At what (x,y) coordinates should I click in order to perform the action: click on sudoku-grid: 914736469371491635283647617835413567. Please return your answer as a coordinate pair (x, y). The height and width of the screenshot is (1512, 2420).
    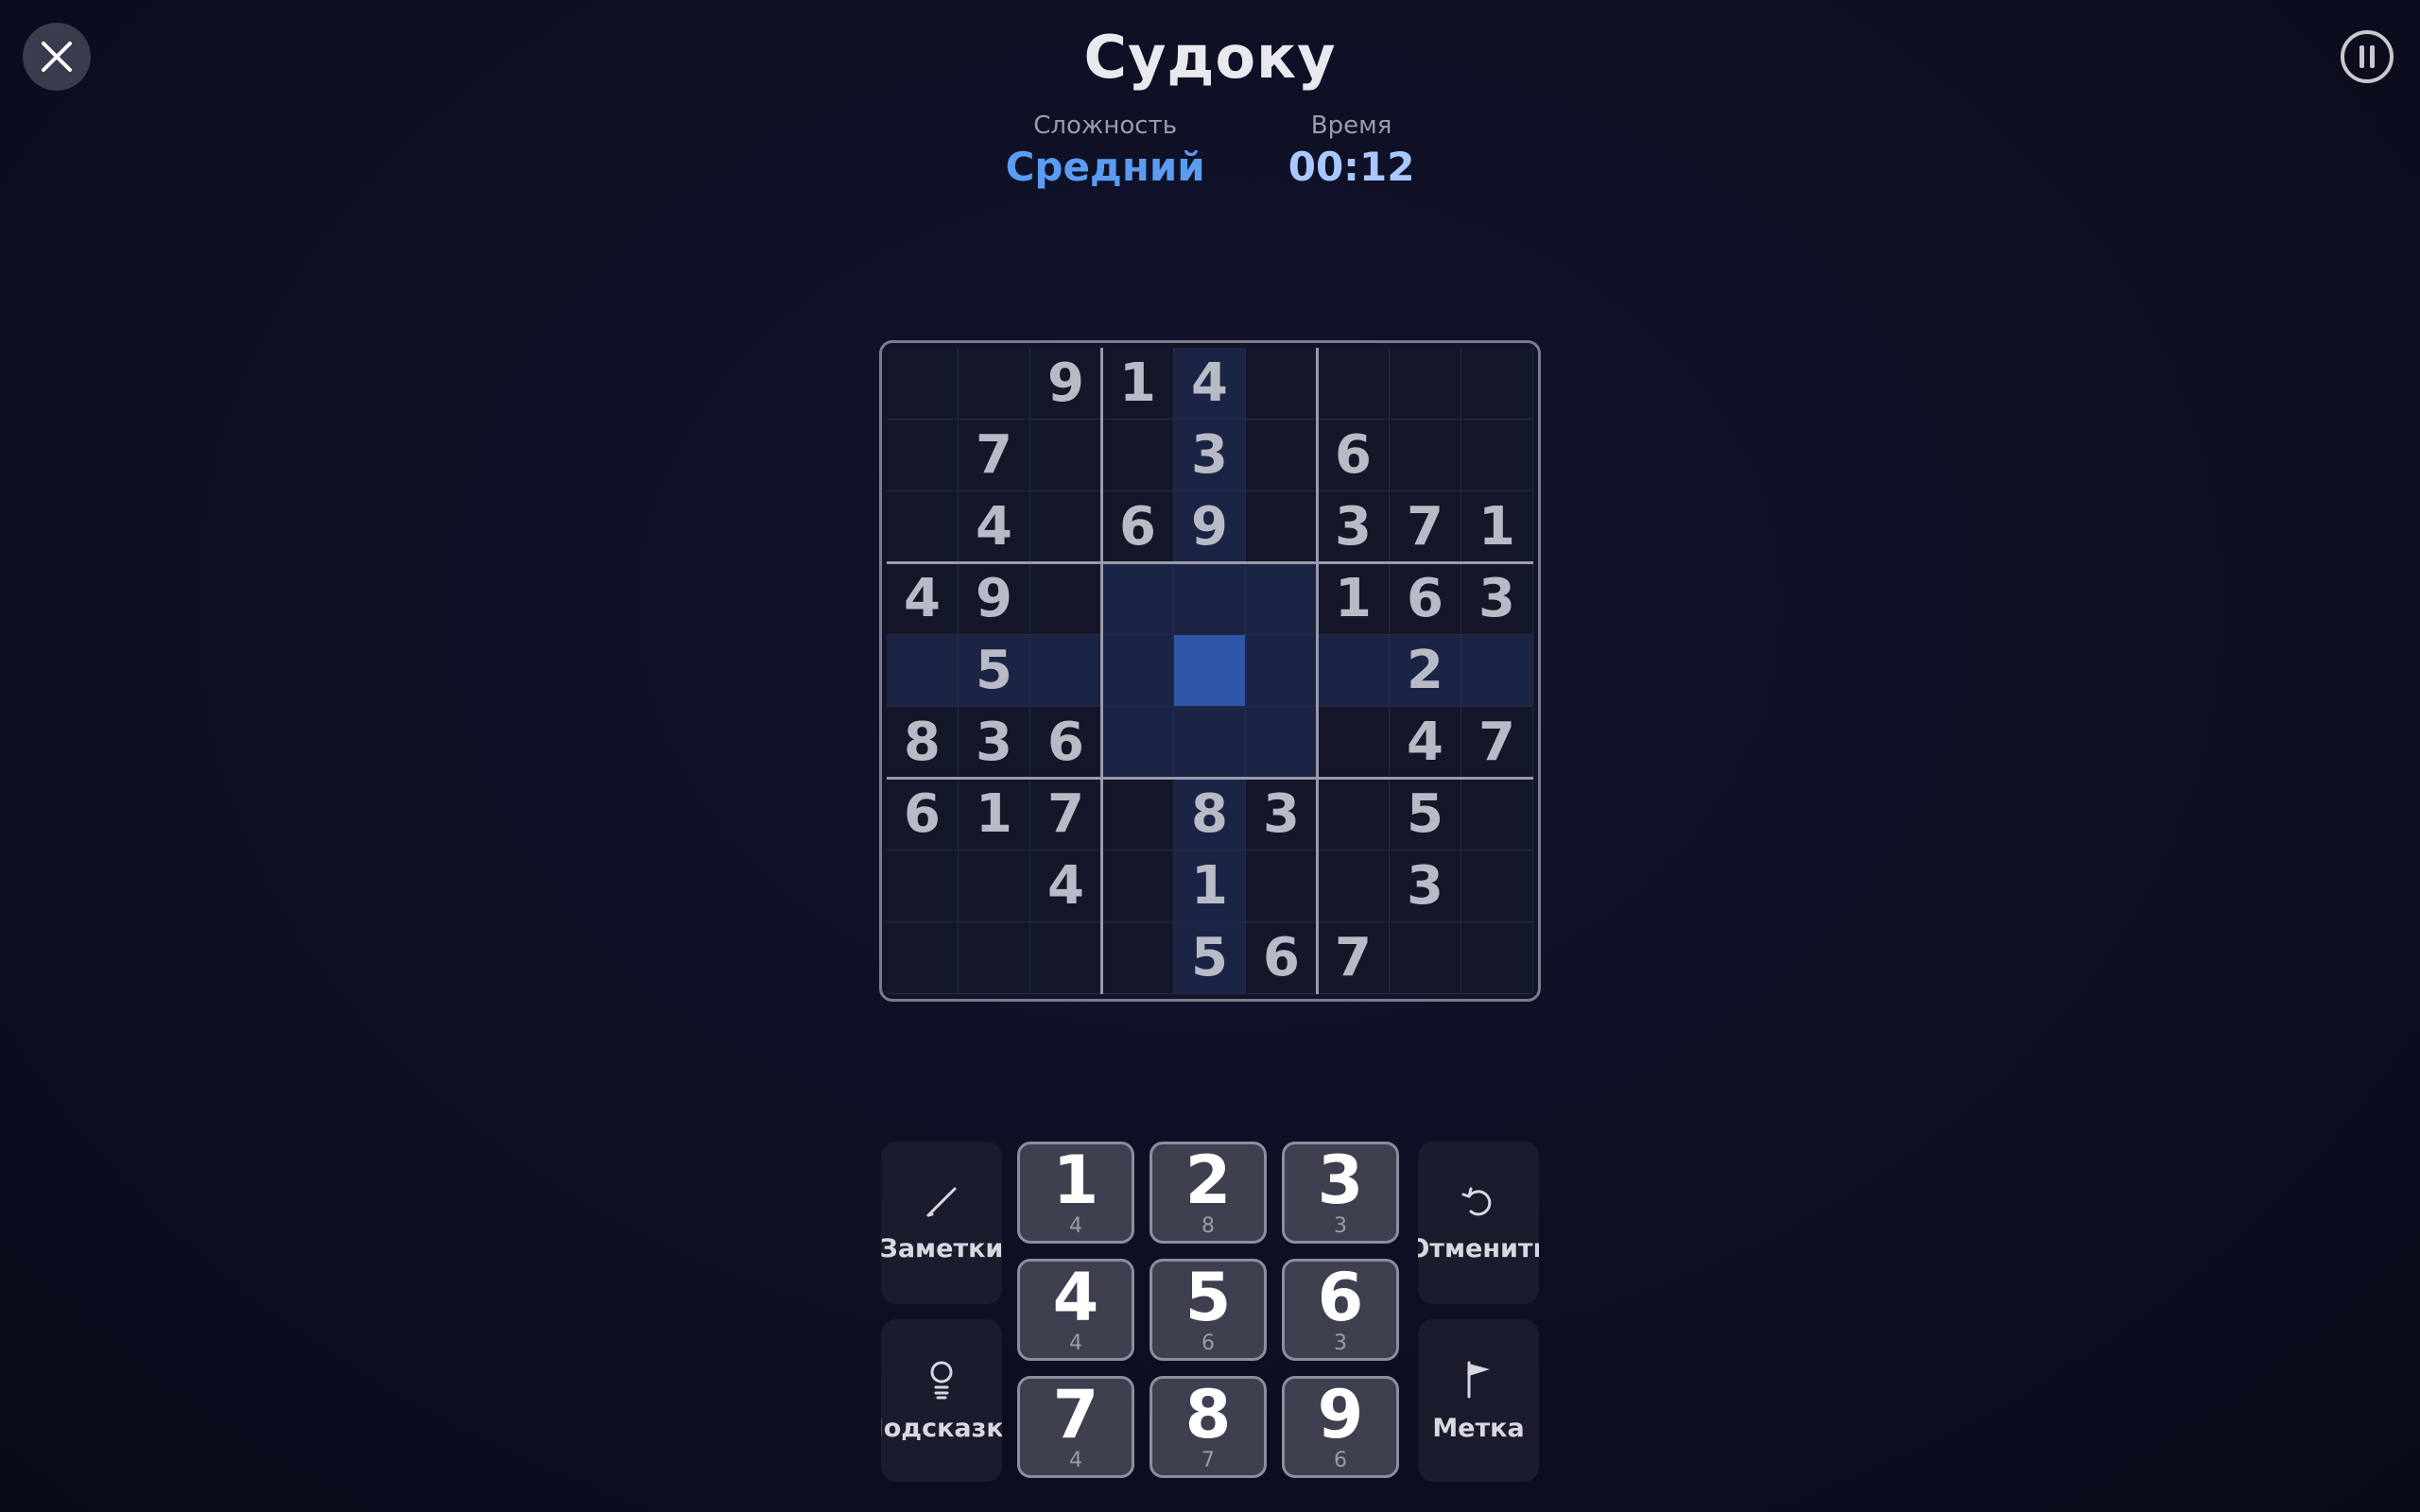
    Looking at the image, I should click on (1210, 671).